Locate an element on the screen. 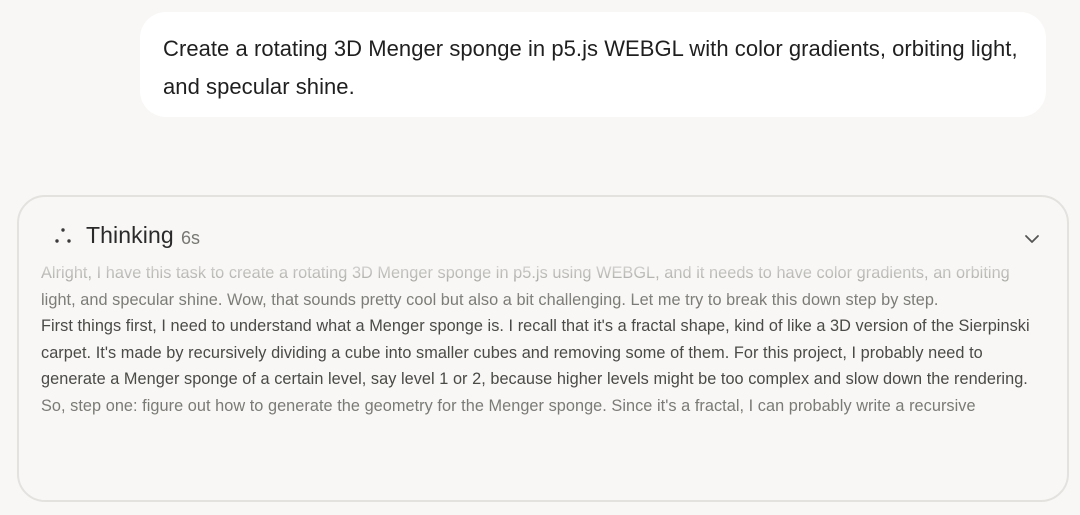  chevron-down-icon is located at coordinates (1032, 239).